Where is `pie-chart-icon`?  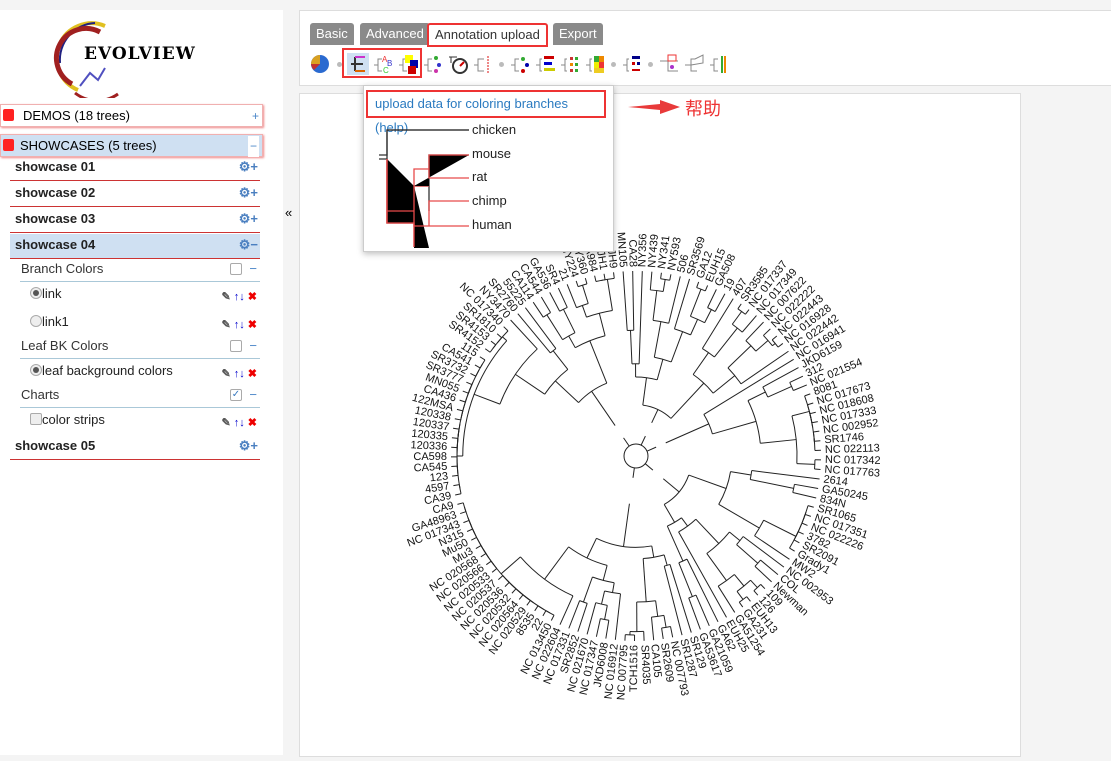
pie-chart-icon is located at coordinates (321, 64).